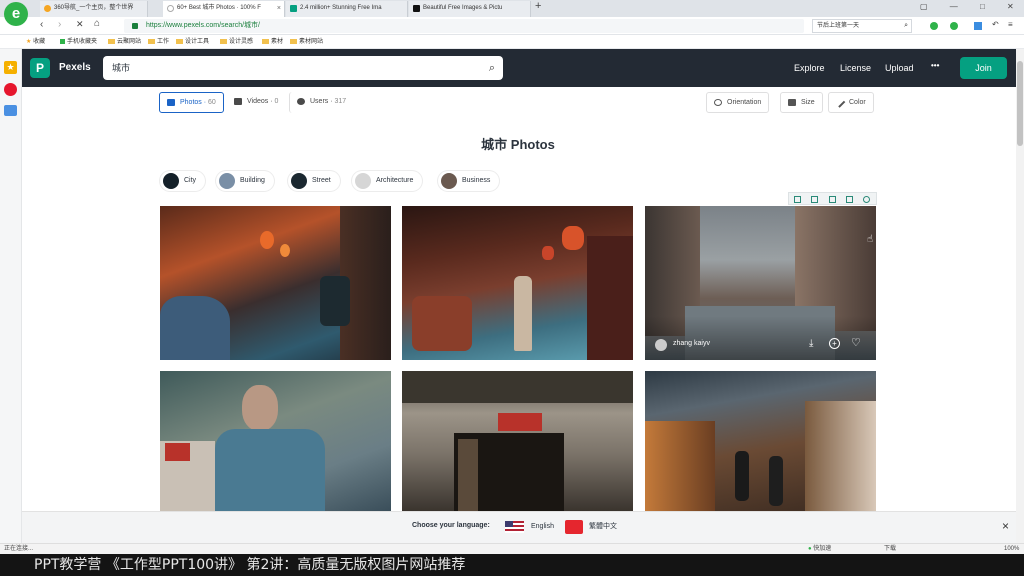 This screenshot has width=1024, height=576. I want to click on unsplash-favicon-icon, so click(416, 8).